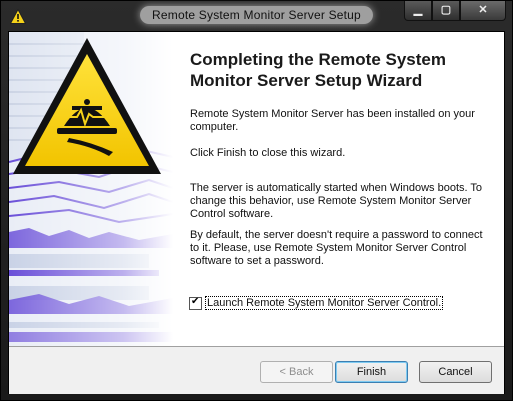 The width and height of the screenshot is (513, 401). I want to click on finish-instruction: Click Finish to close this wizard., so click(268, 153).